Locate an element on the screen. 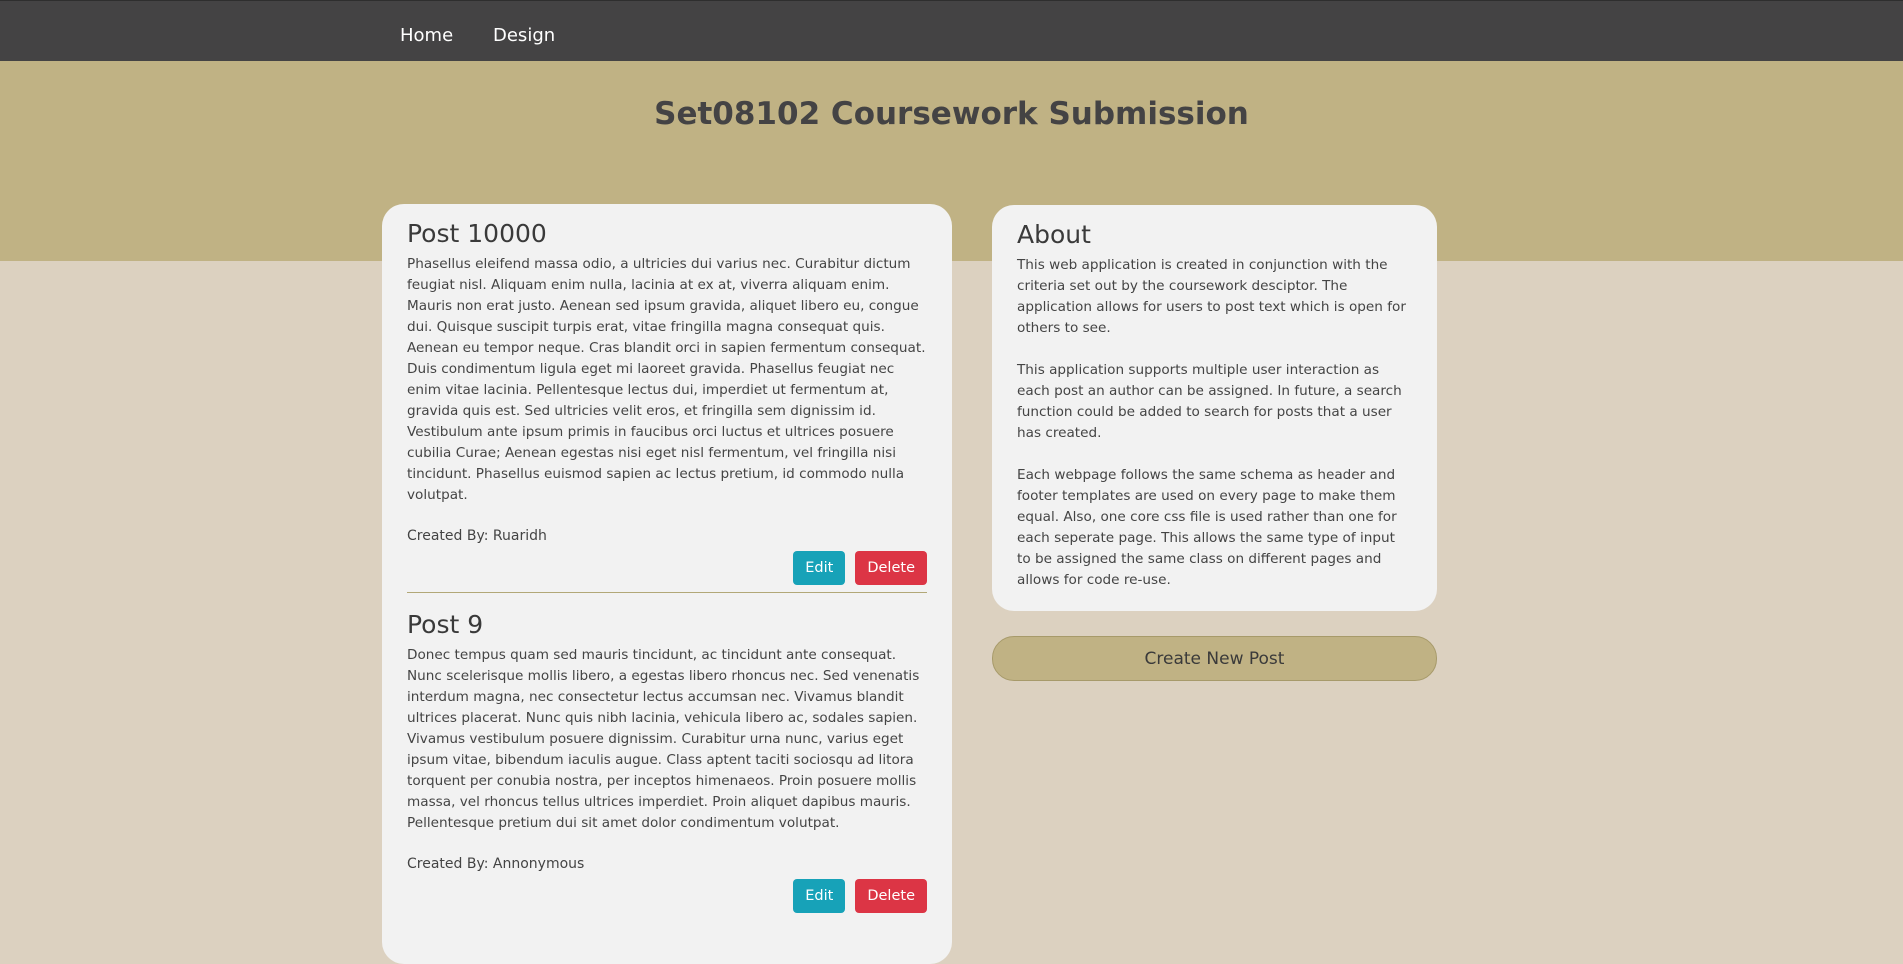 The height and width of the screenshot is (964, 1903). page-title: Set08102 Coursework Submission is located at coordinates (951, 114).